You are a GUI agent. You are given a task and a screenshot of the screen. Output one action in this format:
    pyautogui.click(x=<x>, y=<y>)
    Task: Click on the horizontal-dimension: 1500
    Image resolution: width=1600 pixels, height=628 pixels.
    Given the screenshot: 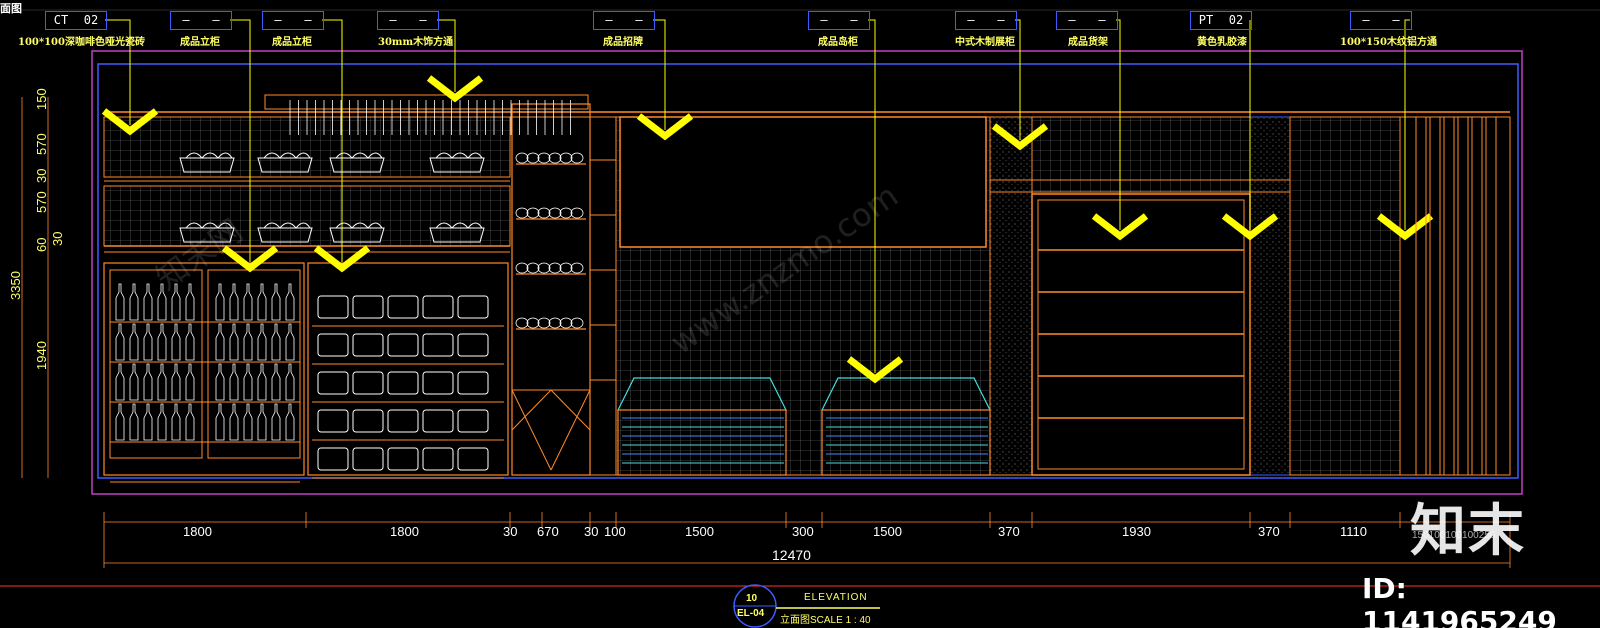 What is the action you would take?
    pyautogui.click(x=699, y=531)
    